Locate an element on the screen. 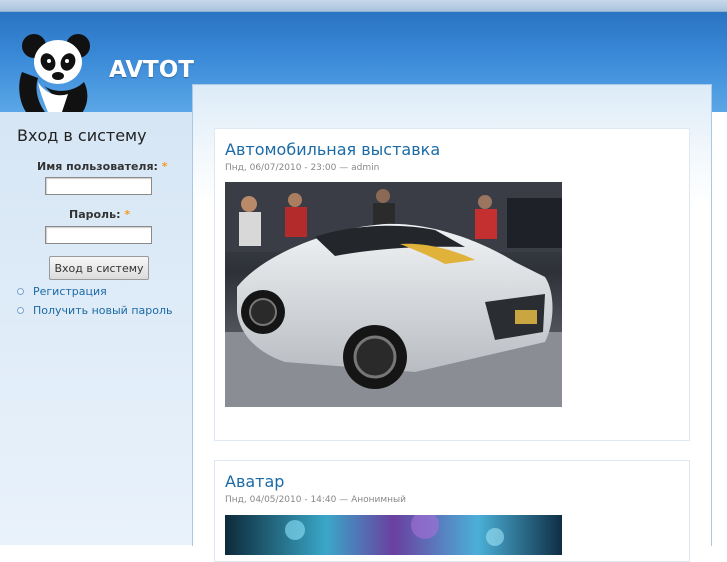 This screenshot has width=727, height=562. post-meta: Пнд, 04/05/2010 - 14:40 — Анонимный is located at coordinates (316, 500).